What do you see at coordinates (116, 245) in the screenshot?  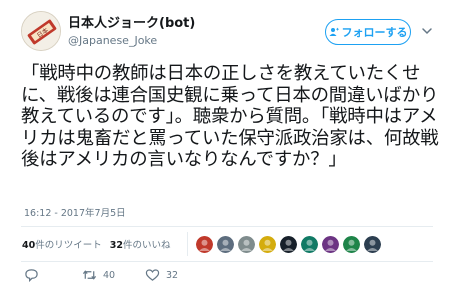 I see `like-stat-count: 32` at bounding box center [116, 245].